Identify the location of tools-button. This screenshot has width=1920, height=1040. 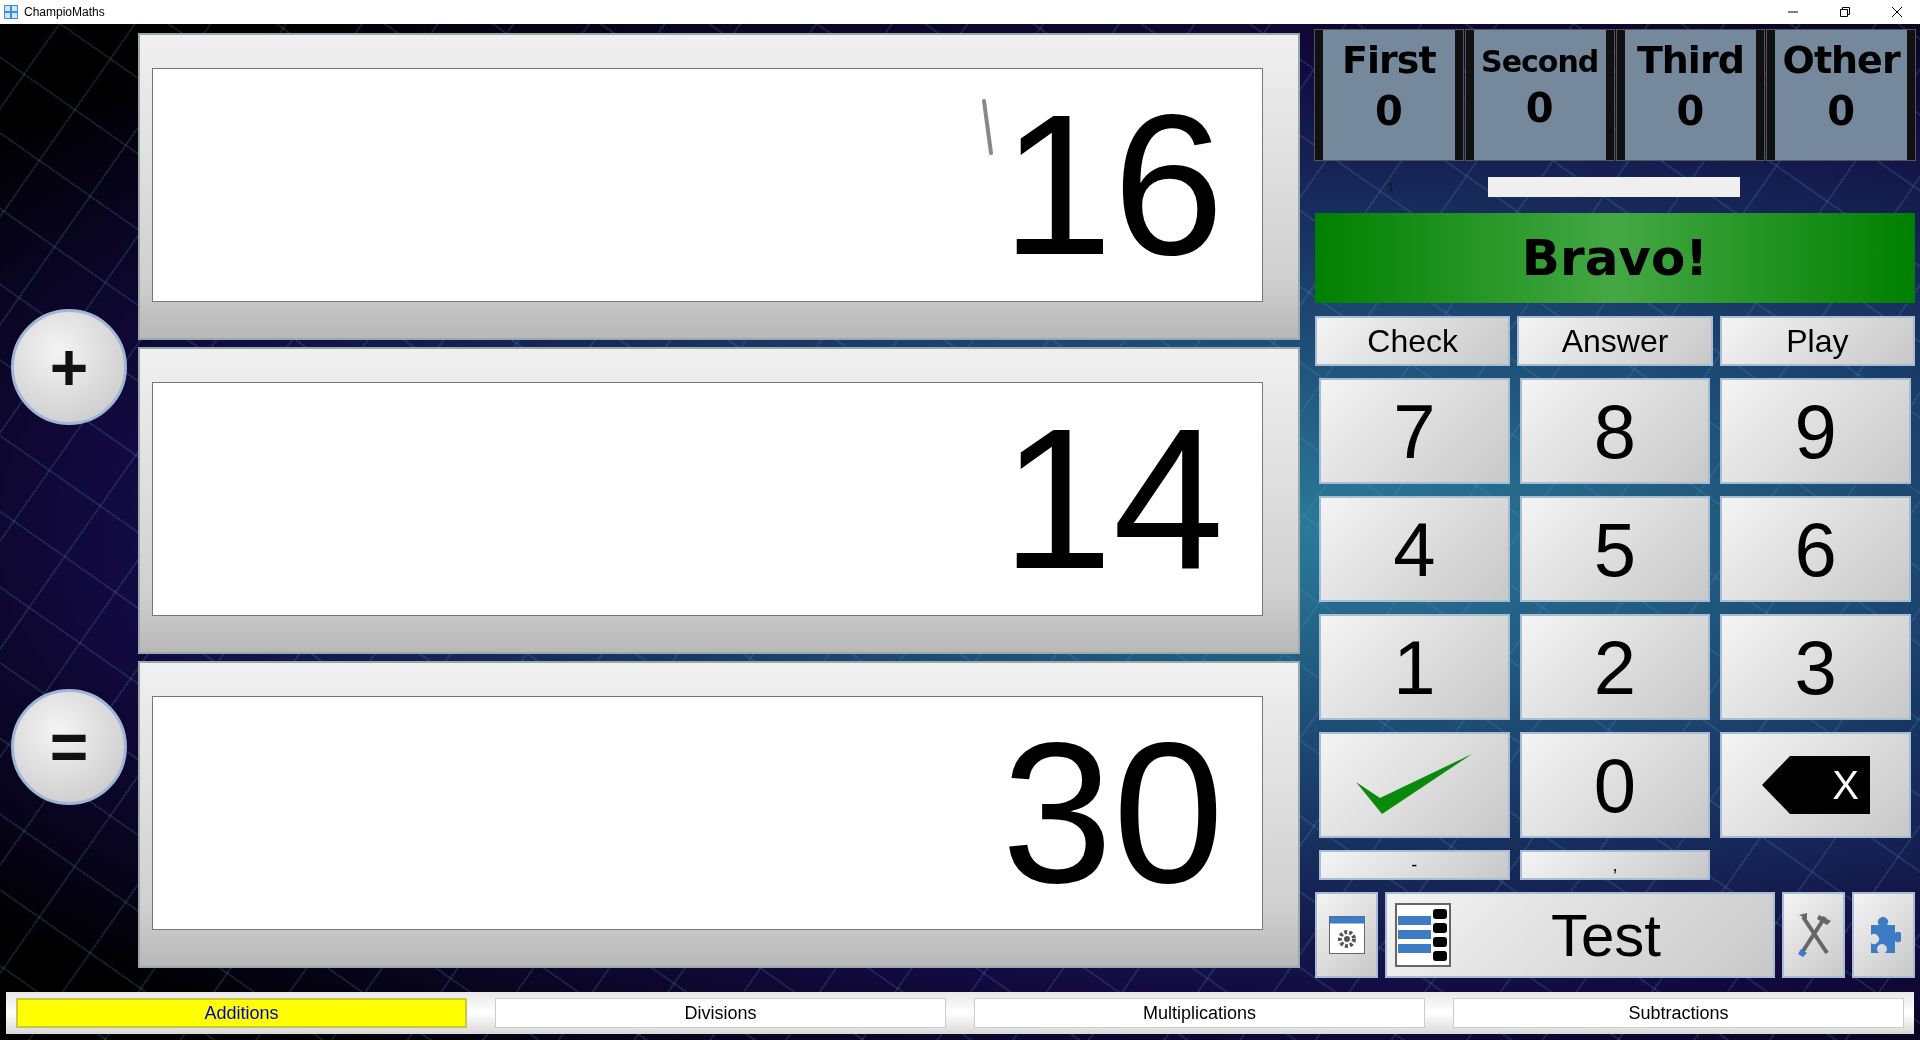
(1813, 935).